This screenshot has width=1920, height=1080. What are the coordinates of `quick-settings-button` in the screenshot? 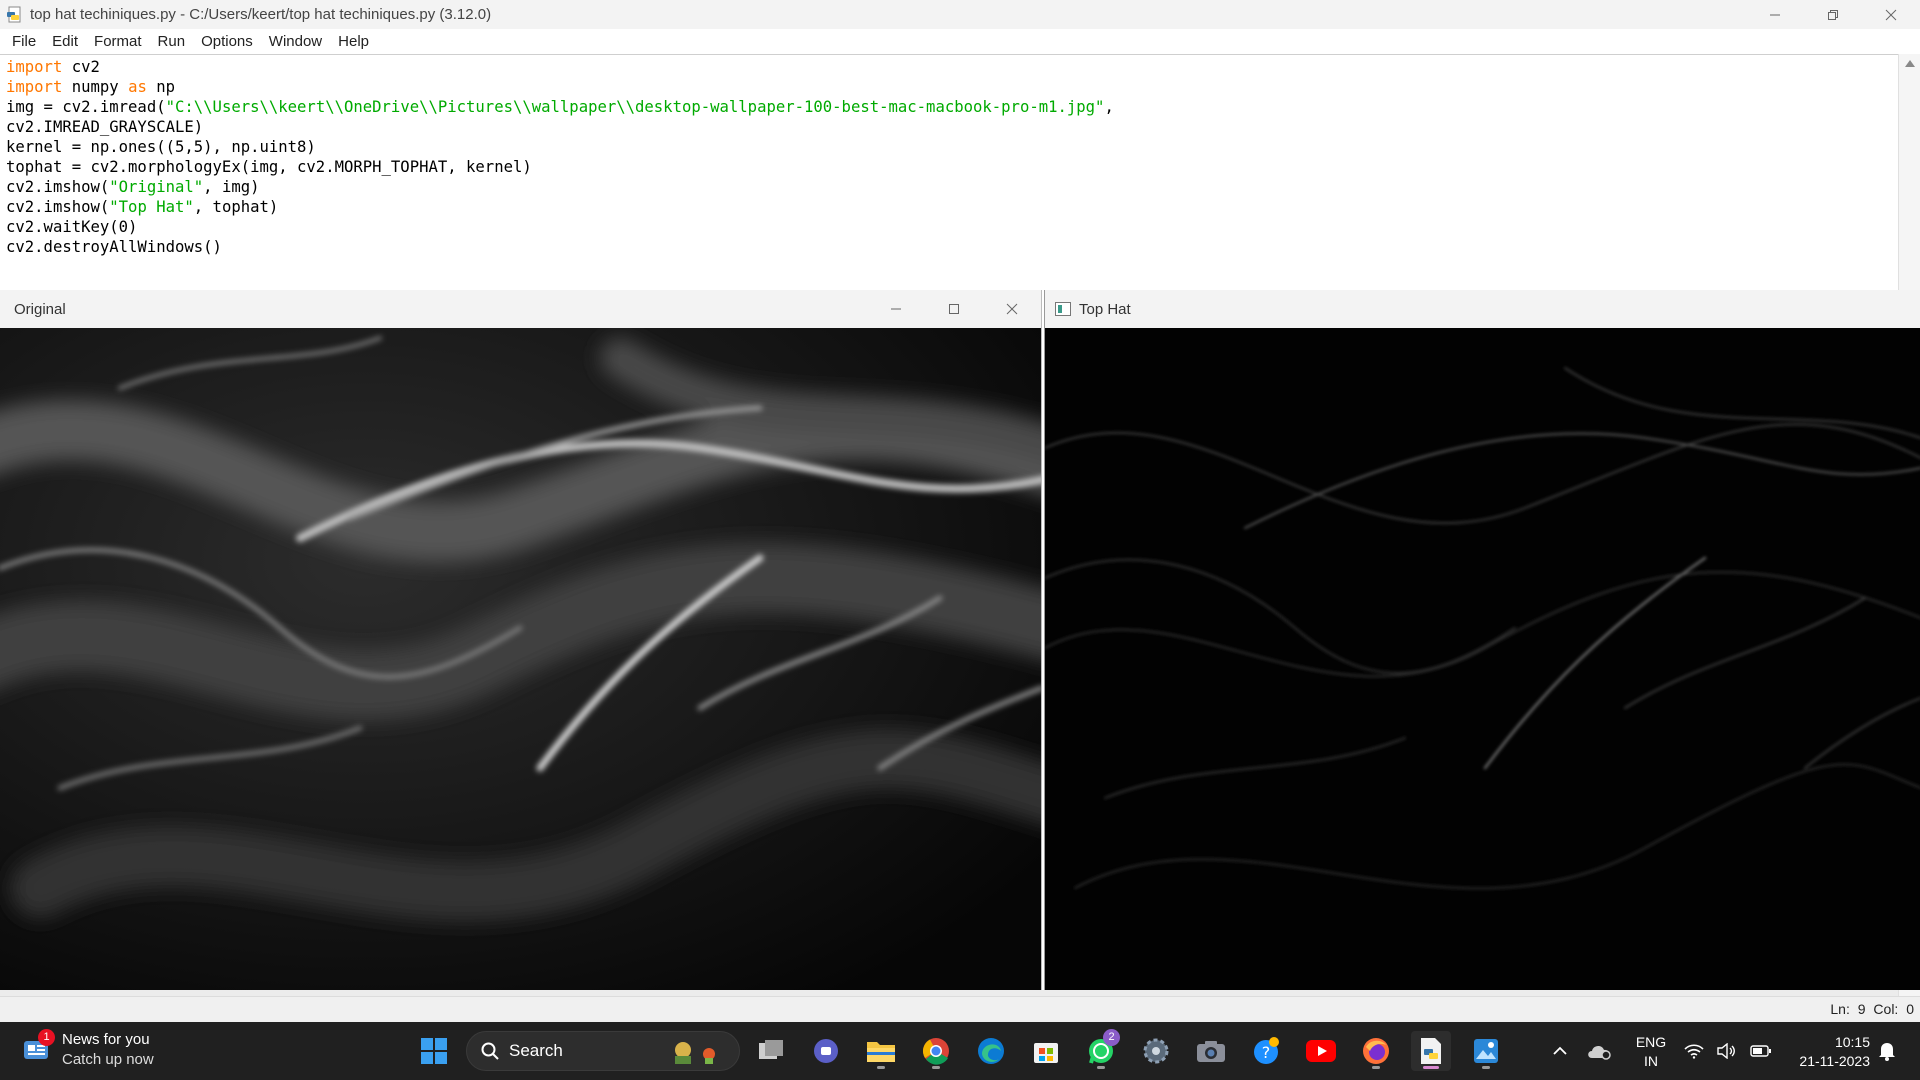 It's located at (1728, 1051).